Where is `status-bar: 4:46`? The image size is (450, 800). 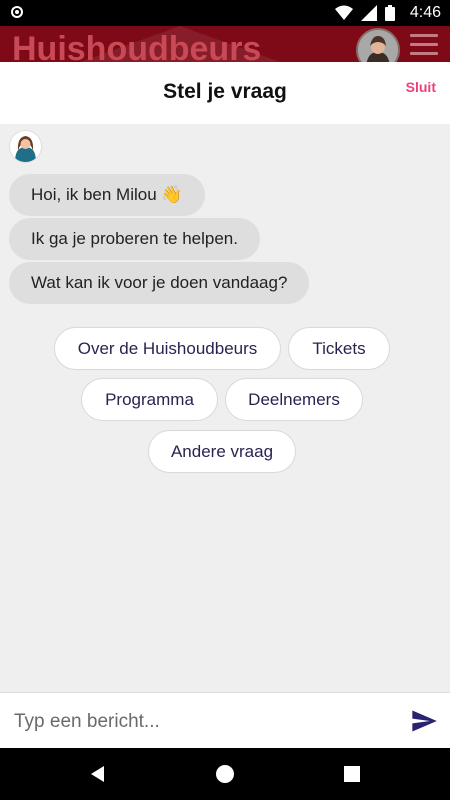 status-bar: 4:46 is located at coordinates (225, 13).